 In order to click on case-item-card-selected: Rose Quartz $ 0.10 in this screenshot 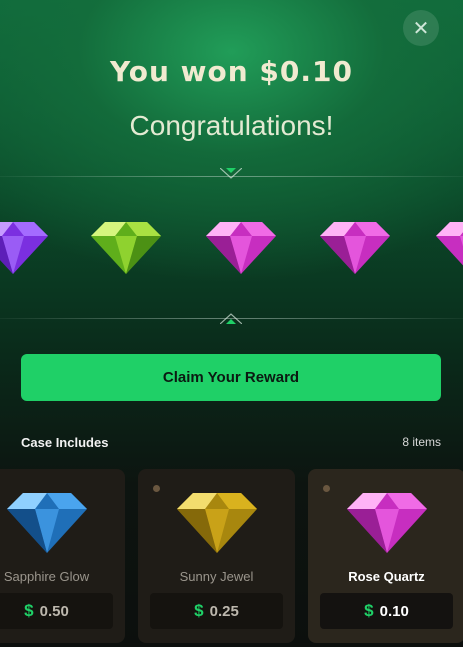, I will do `click(385, 556)`.